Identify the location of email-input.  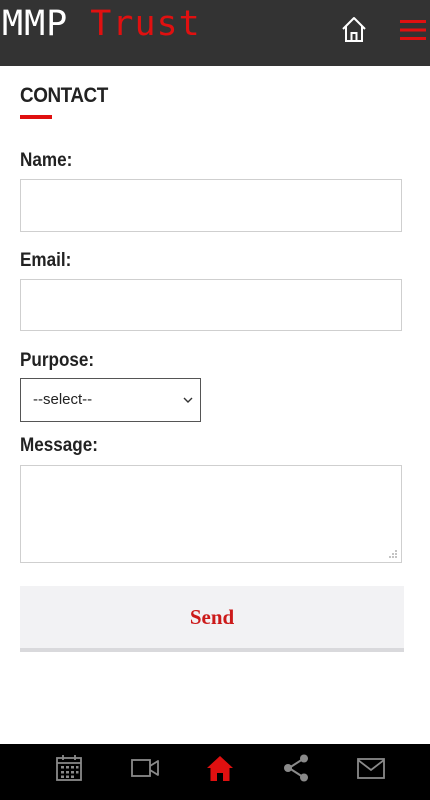
(211, 305).